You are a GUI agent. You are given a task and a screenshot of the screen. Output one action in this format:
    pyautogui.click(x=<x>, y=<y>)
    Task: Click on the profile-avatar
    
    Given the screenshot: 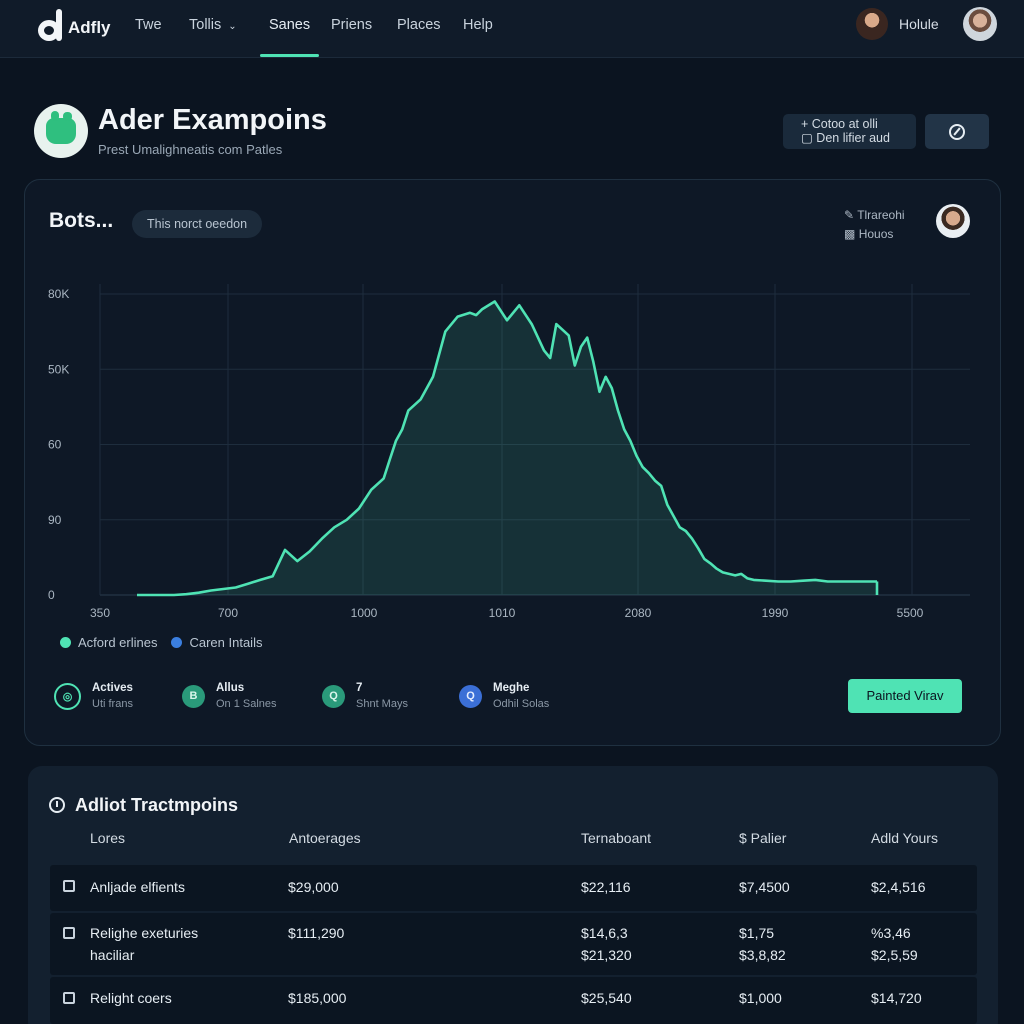 What is the action you would take?
    pyautogui.click(x=980, y=24)
    